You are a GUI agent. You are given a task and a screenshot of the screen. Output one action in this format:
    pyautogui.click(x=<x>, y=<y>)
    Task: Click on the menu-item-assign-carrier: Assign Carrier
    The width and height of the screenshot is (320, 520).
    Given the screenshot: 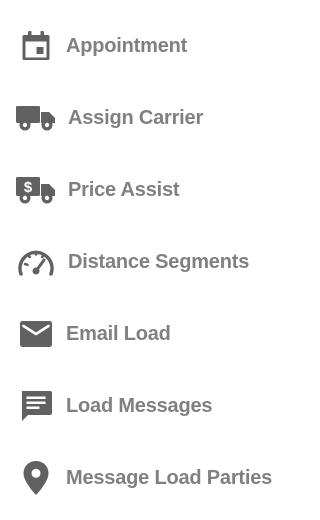 What is the action you would take?
    pyautogui.click(x=148, y=118)
    